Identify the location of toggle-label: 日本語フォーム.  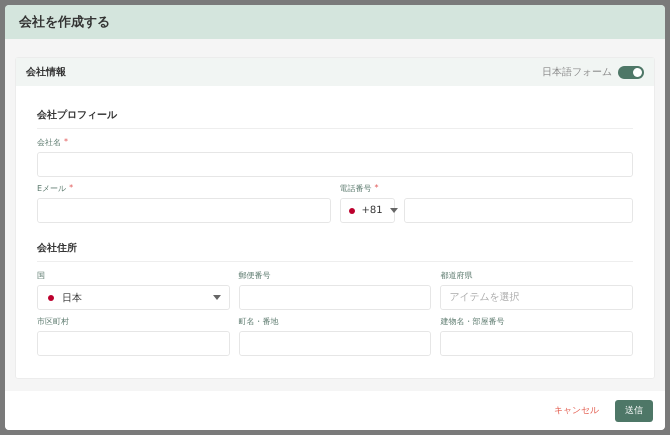
(577, 73).